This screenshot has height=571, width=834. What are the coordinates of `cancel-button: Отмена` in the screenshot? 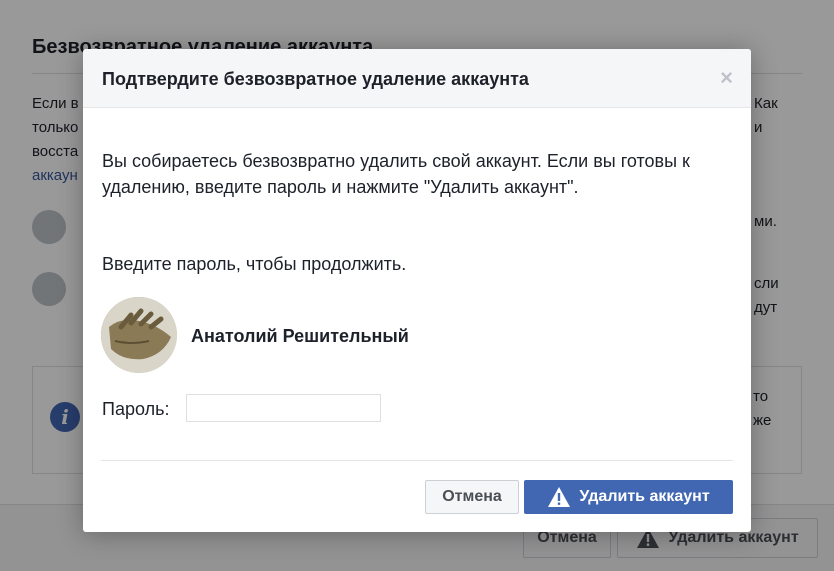 It's located at (472, 497).